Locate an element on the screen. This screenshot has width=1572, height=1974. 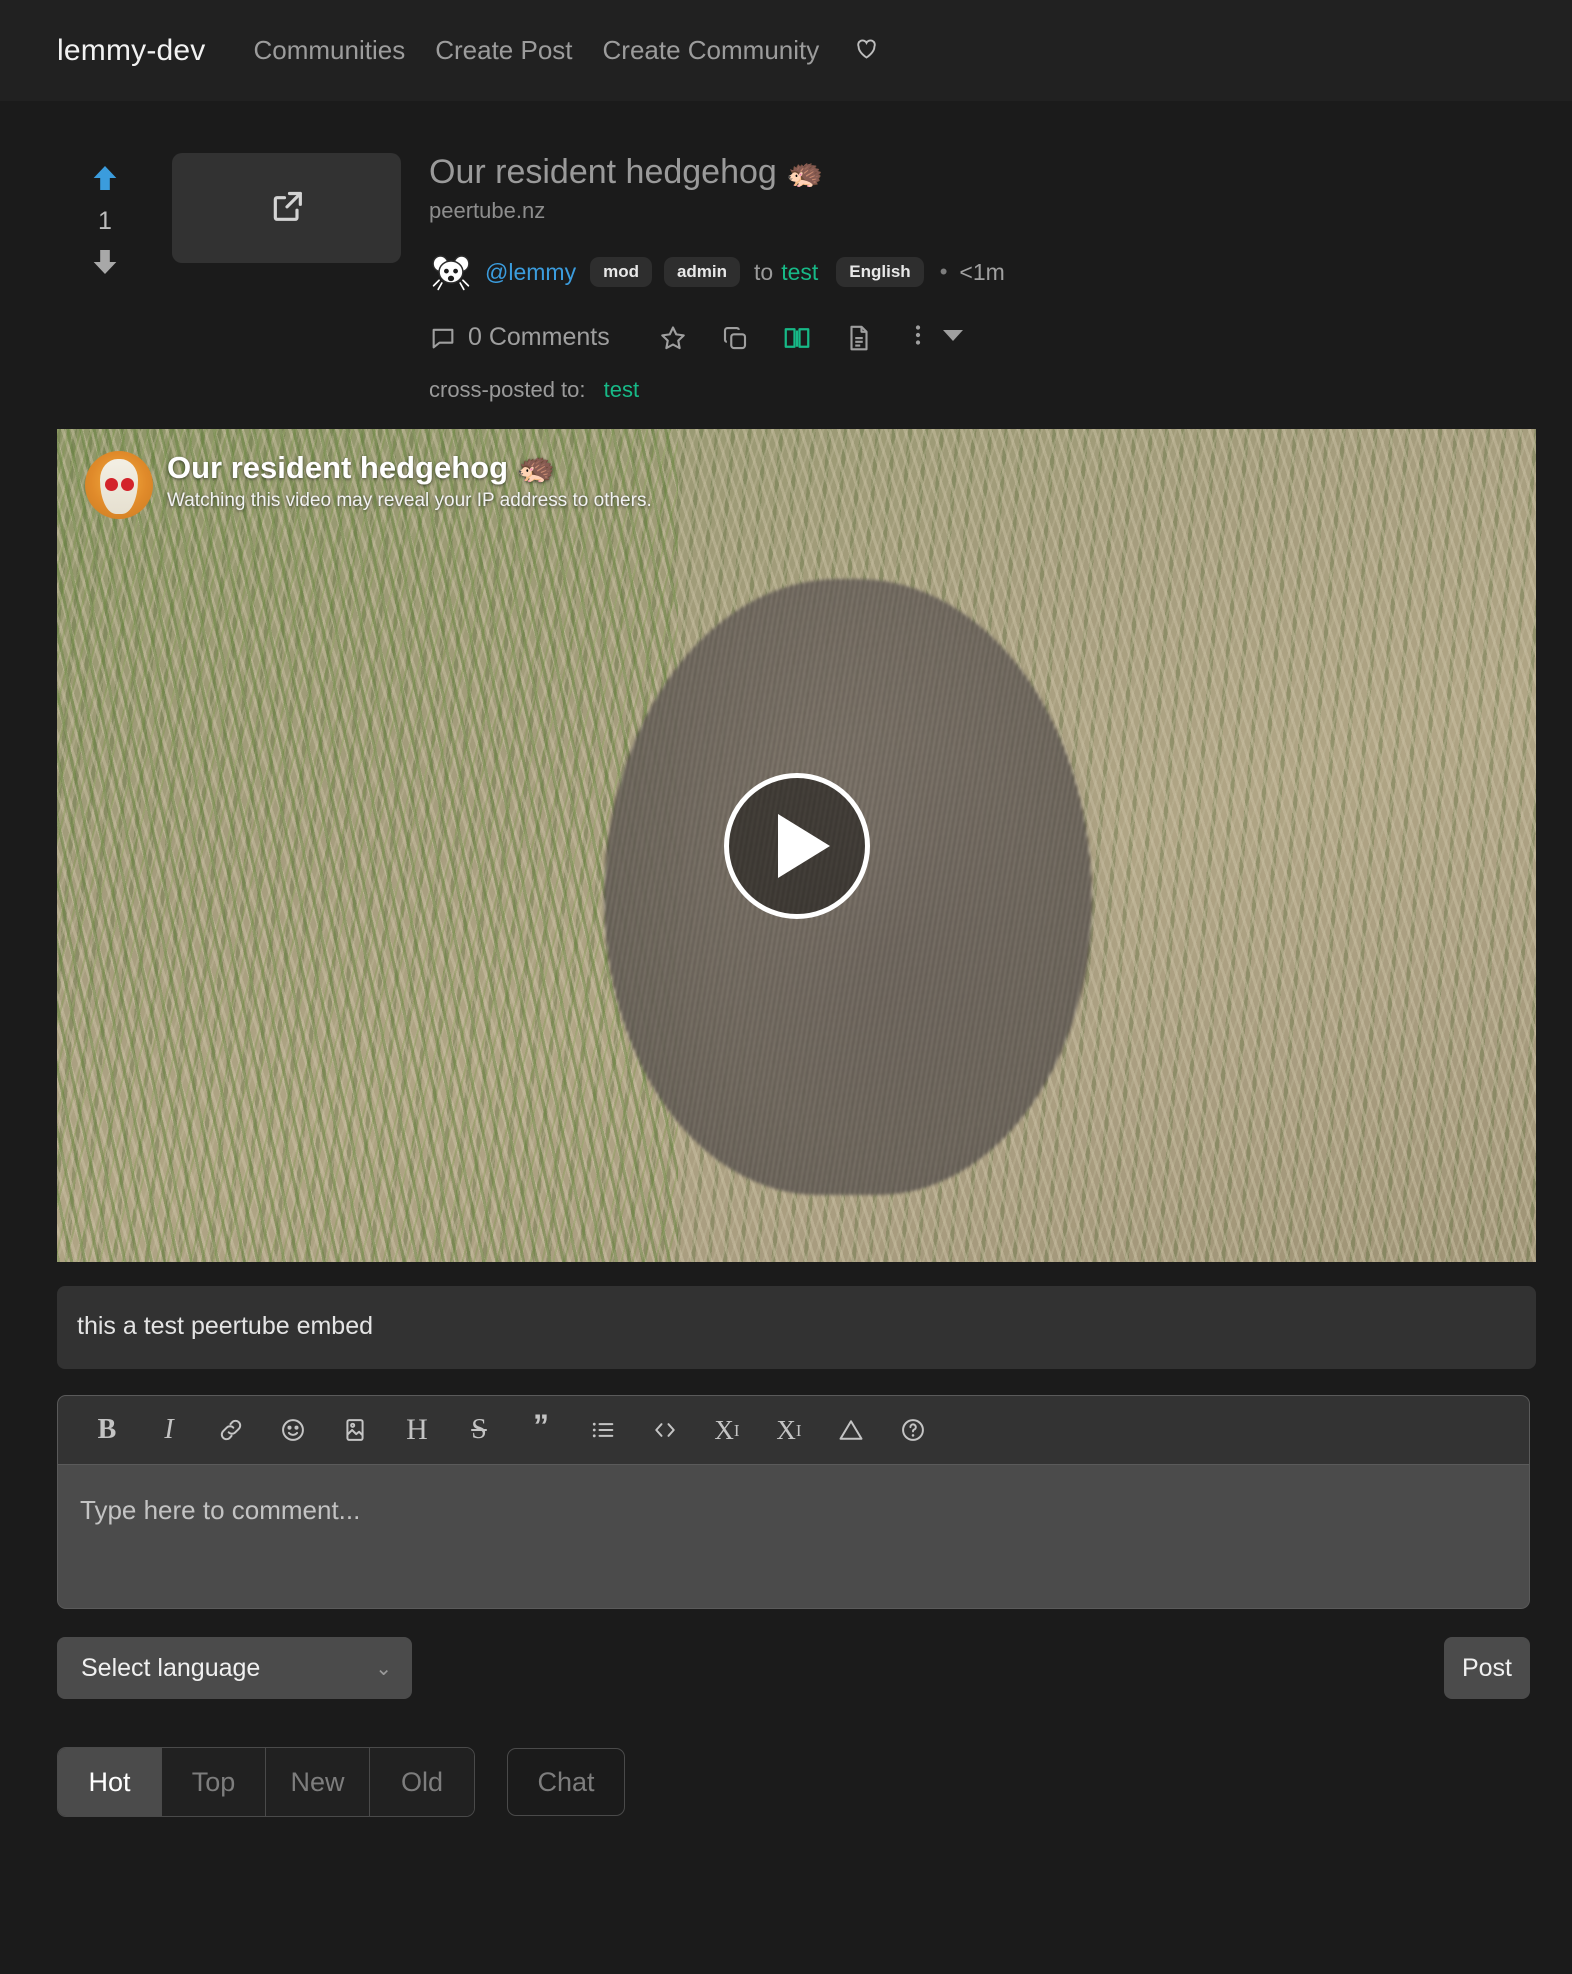
nav-communities: Communities is located at coordinates (330, 50).